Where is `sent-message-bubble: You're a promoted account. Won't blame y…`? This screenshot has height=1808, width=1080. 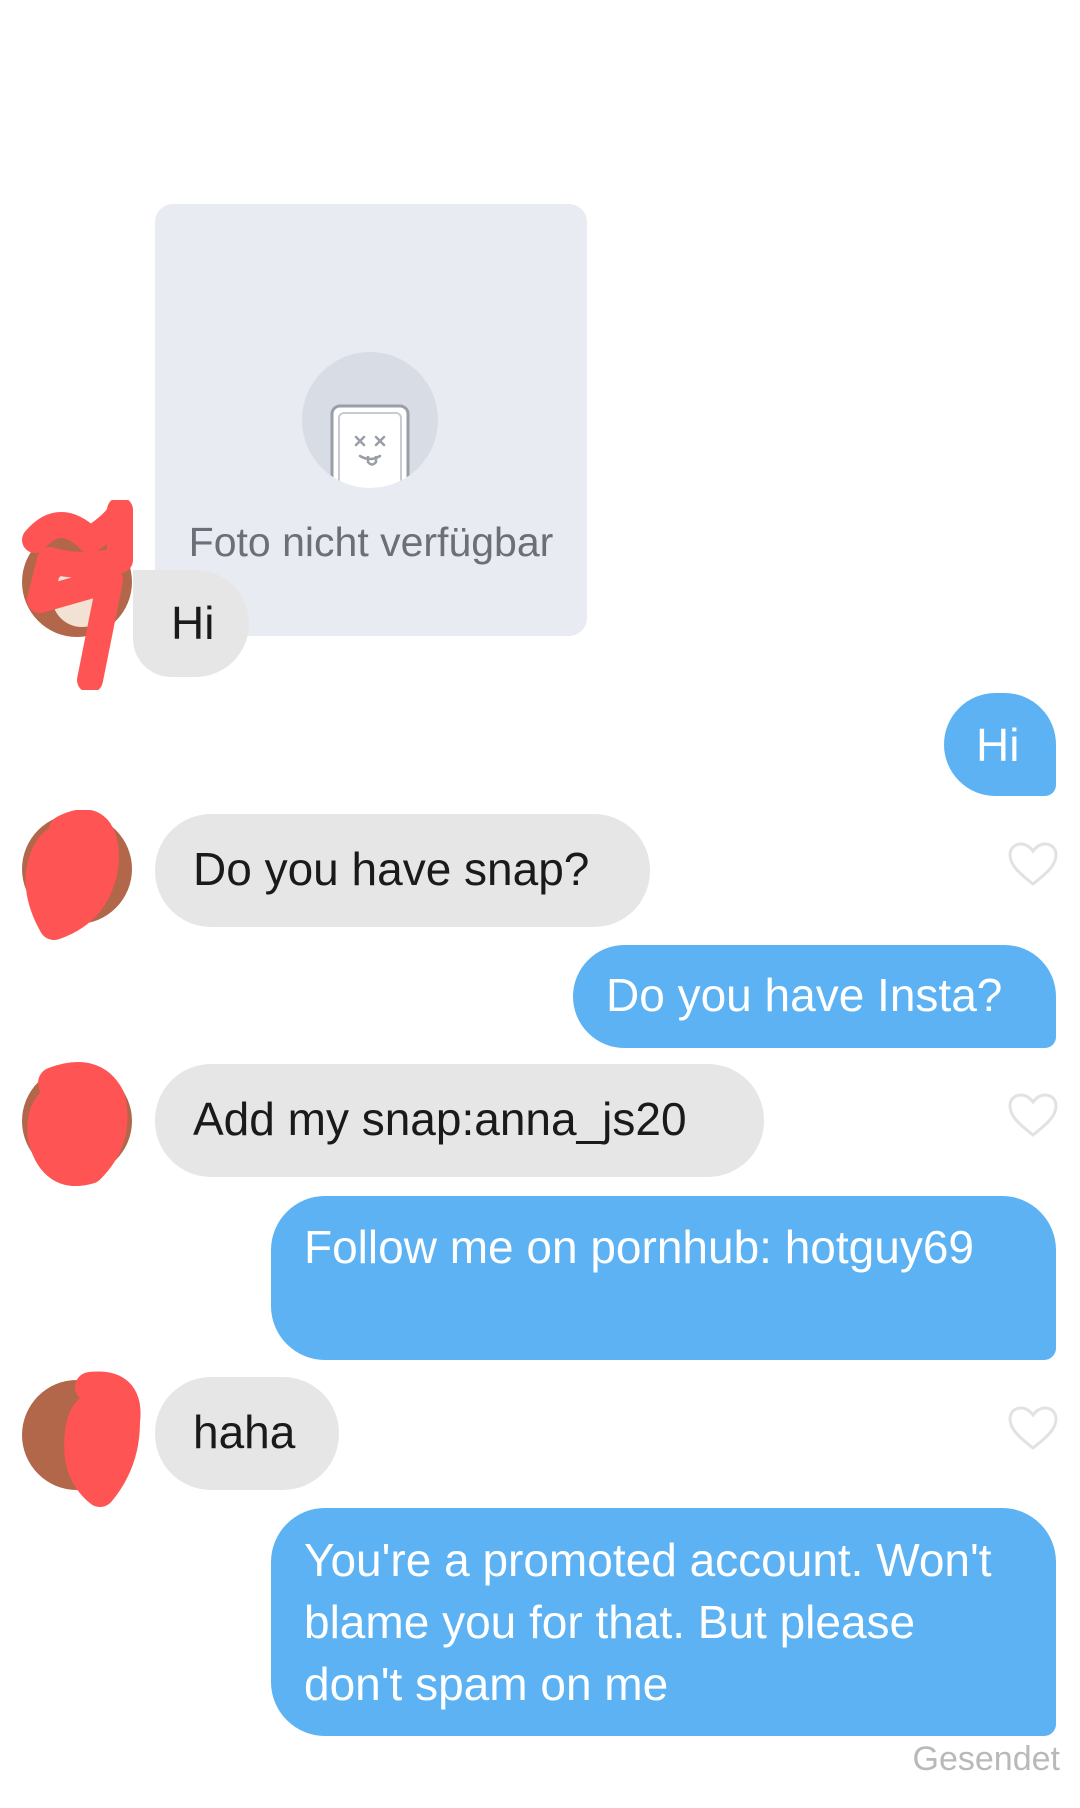 sent-message-bubble: You're a promoted account. Won't blame y… is located at coordinates (663, 1622).